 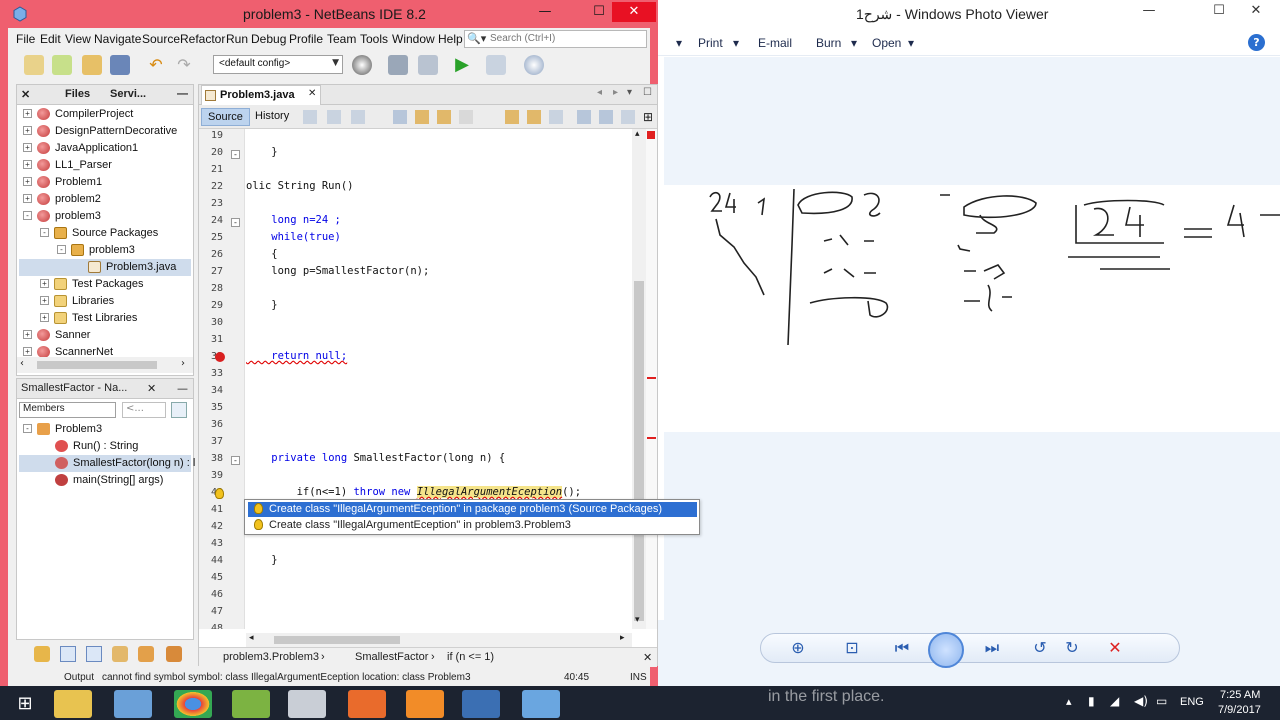 I want to click on language-indicator: ENG, so click(x=1192, y=702).